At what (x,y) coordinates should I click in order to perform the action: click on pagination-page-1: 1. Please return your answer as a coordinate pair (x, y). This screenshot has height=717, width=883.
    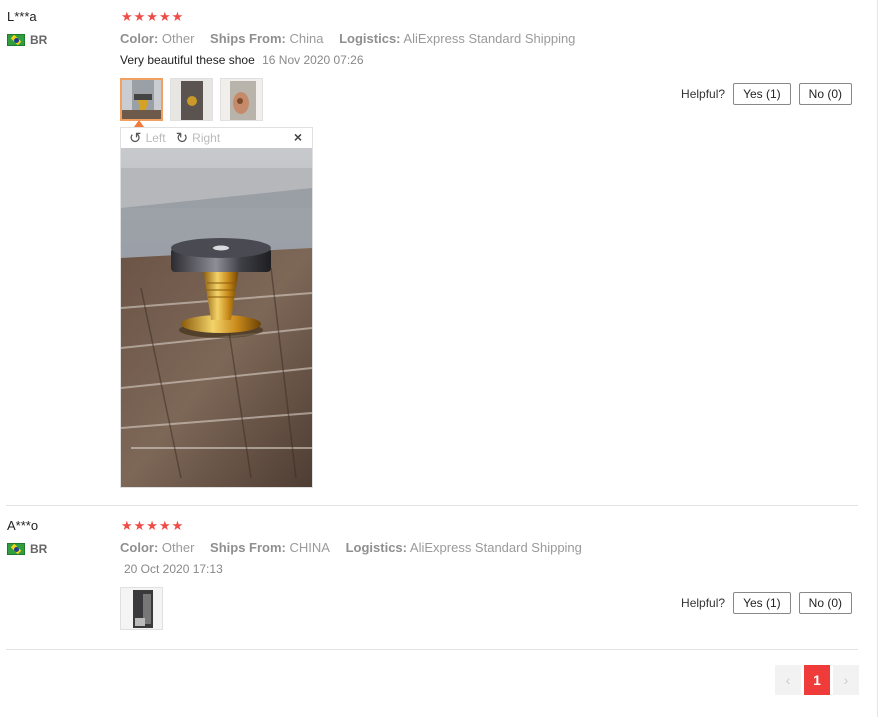
    Looking at the image, I should click on (817, 680).